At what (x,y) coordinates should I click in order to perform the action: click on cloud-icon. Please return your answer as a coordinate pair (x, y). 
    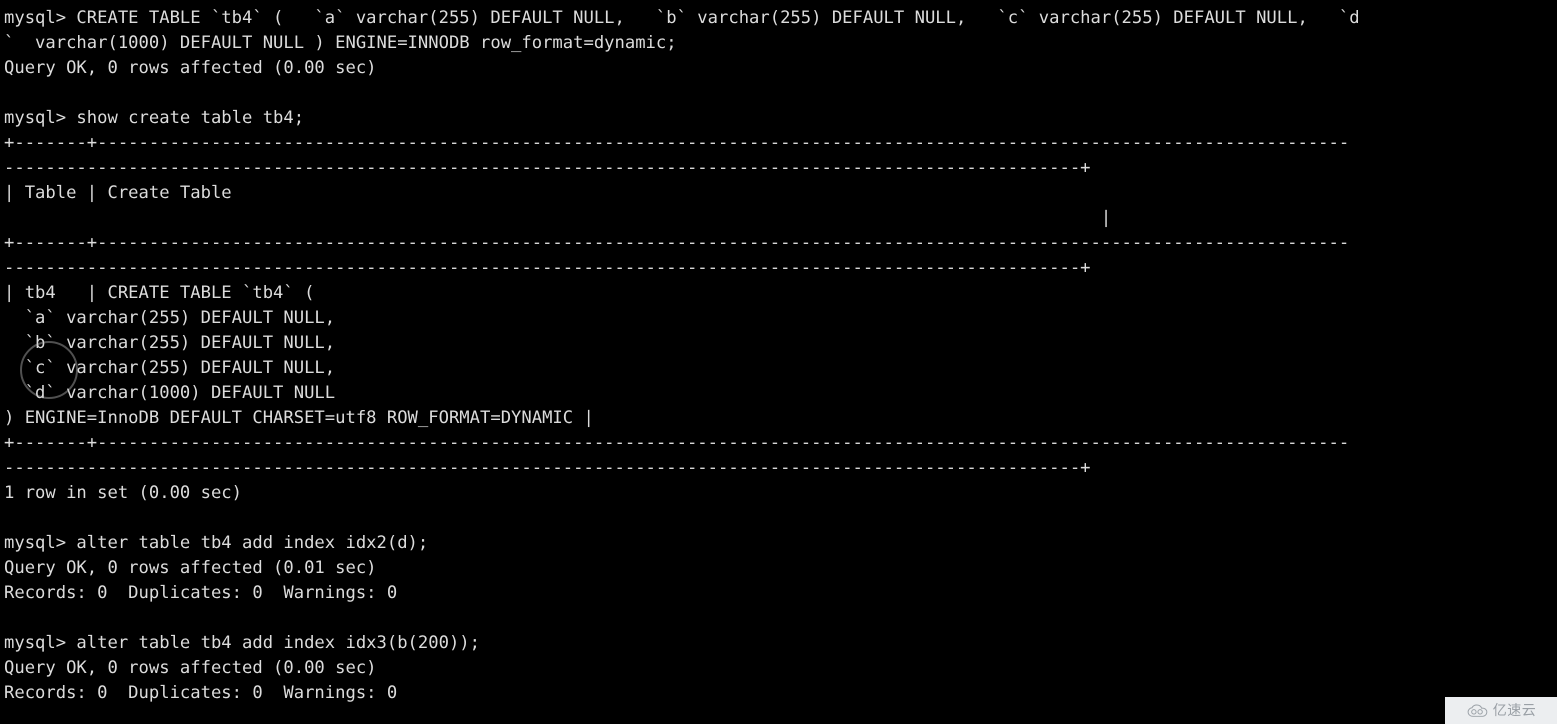
    Looking at the image, I should click on (1477, 710).